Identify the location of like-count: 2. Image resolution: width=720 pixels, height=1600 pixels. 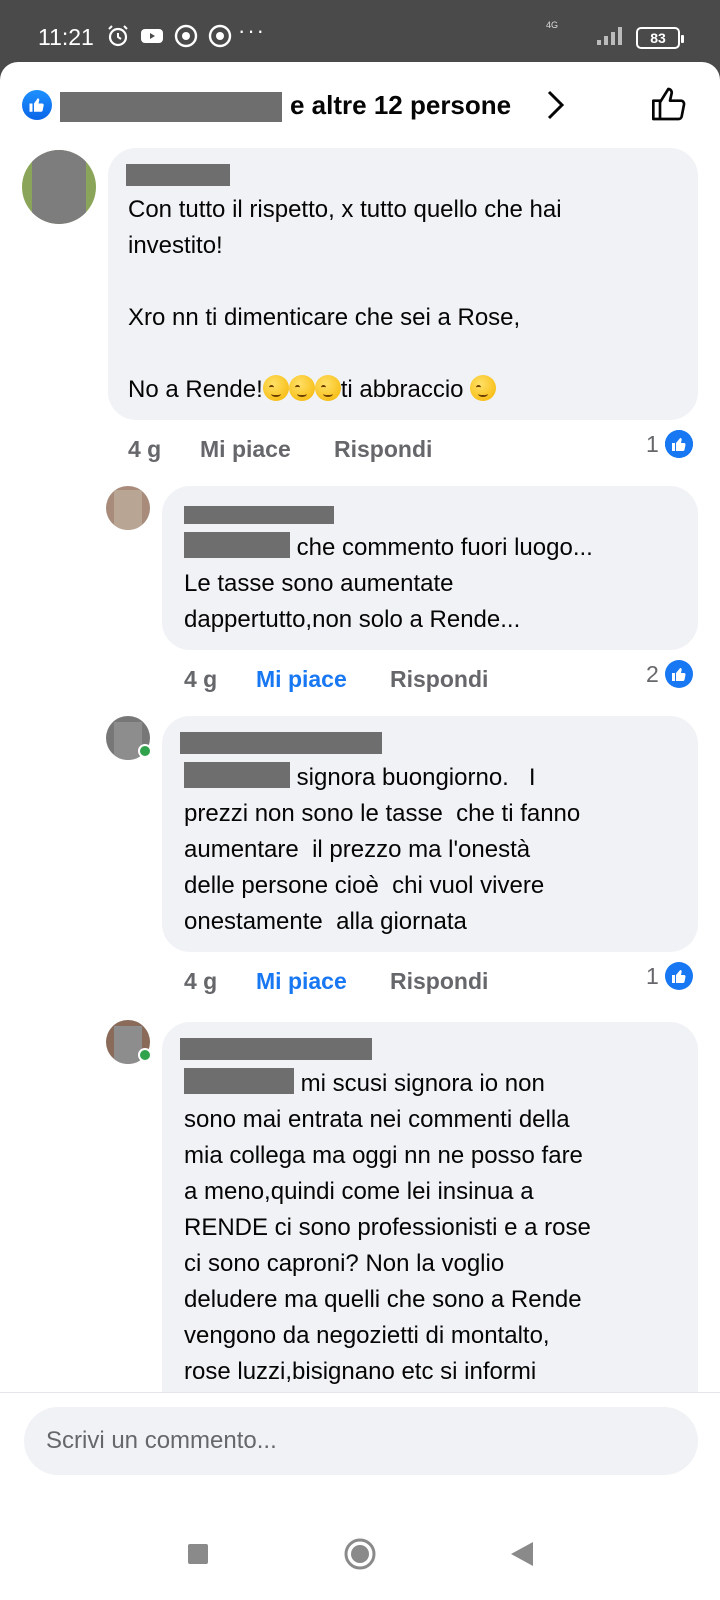
(669, 674).